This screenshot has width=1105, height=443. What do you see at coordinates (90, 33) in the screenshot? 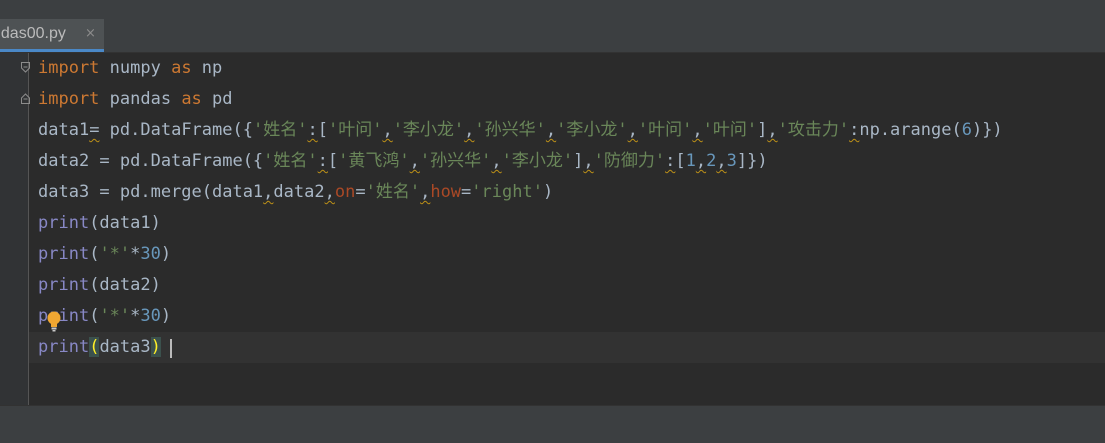
I see `close-tab-icon: ×` at bounding box center [90, 33].